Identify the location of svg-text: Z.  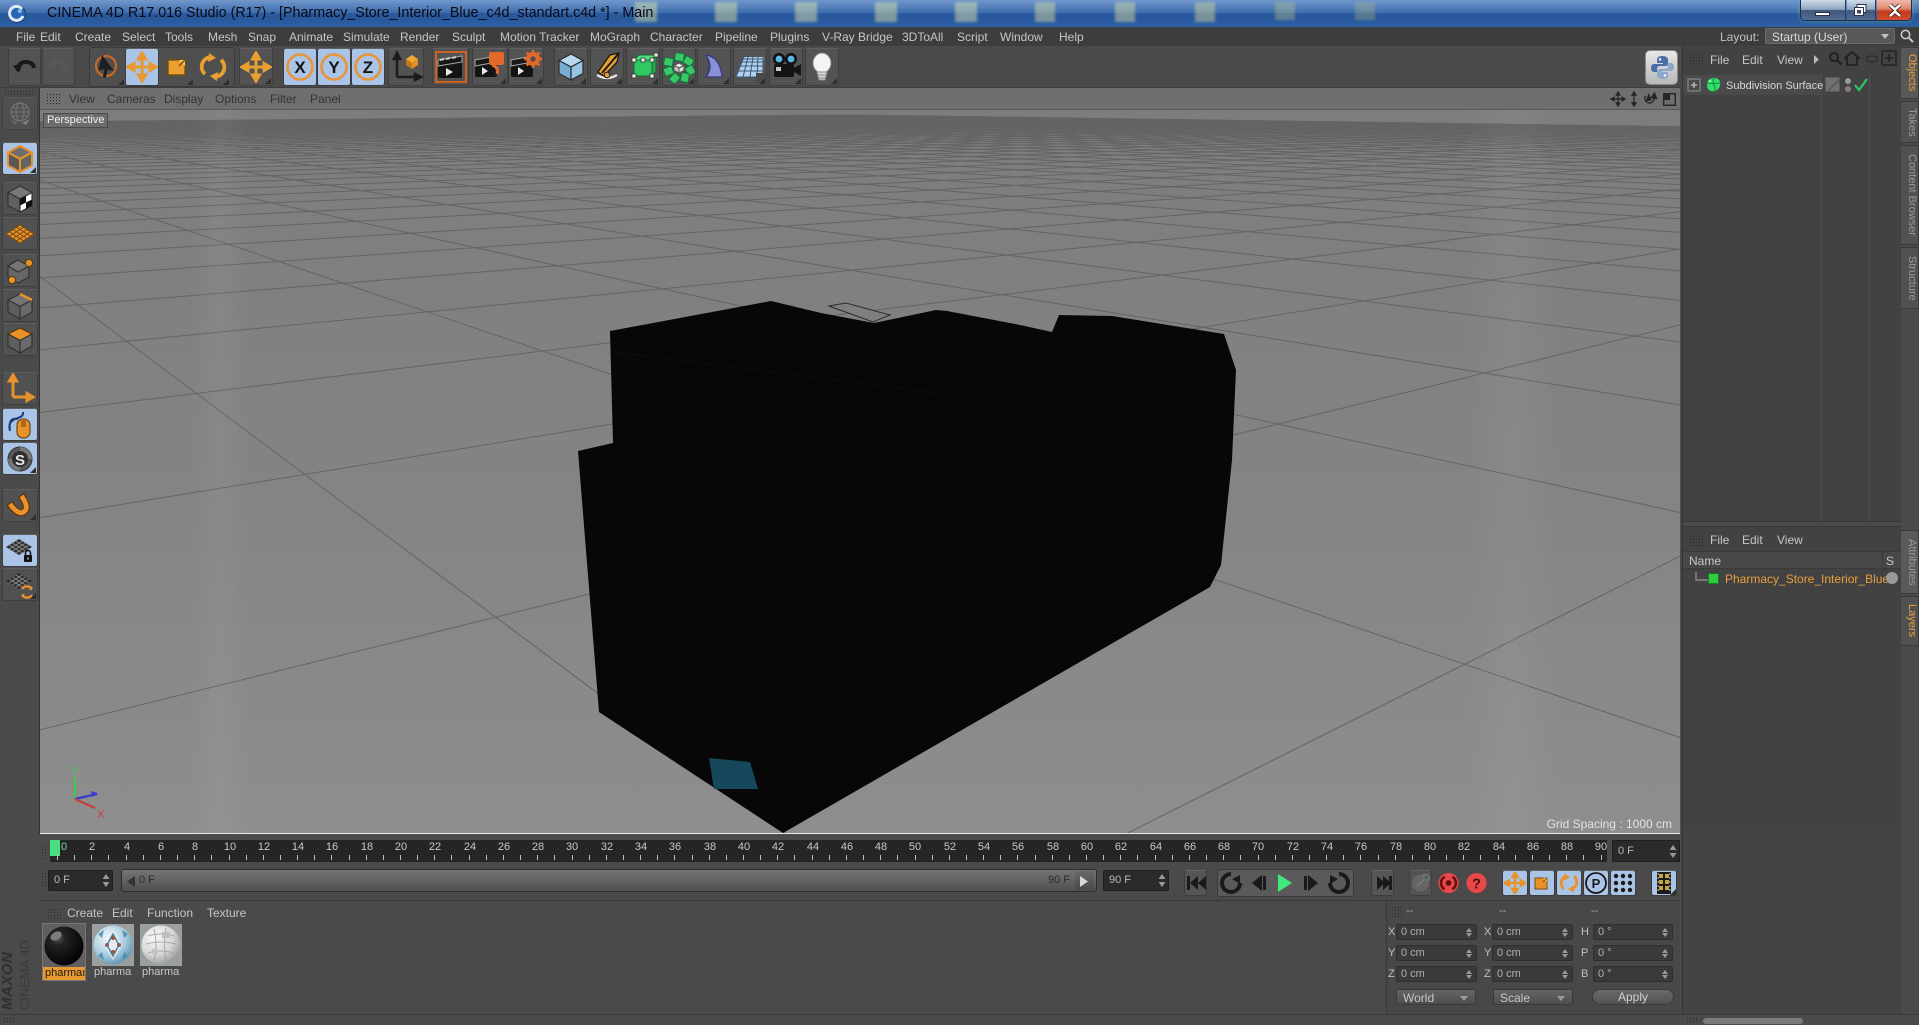
(368, 67).